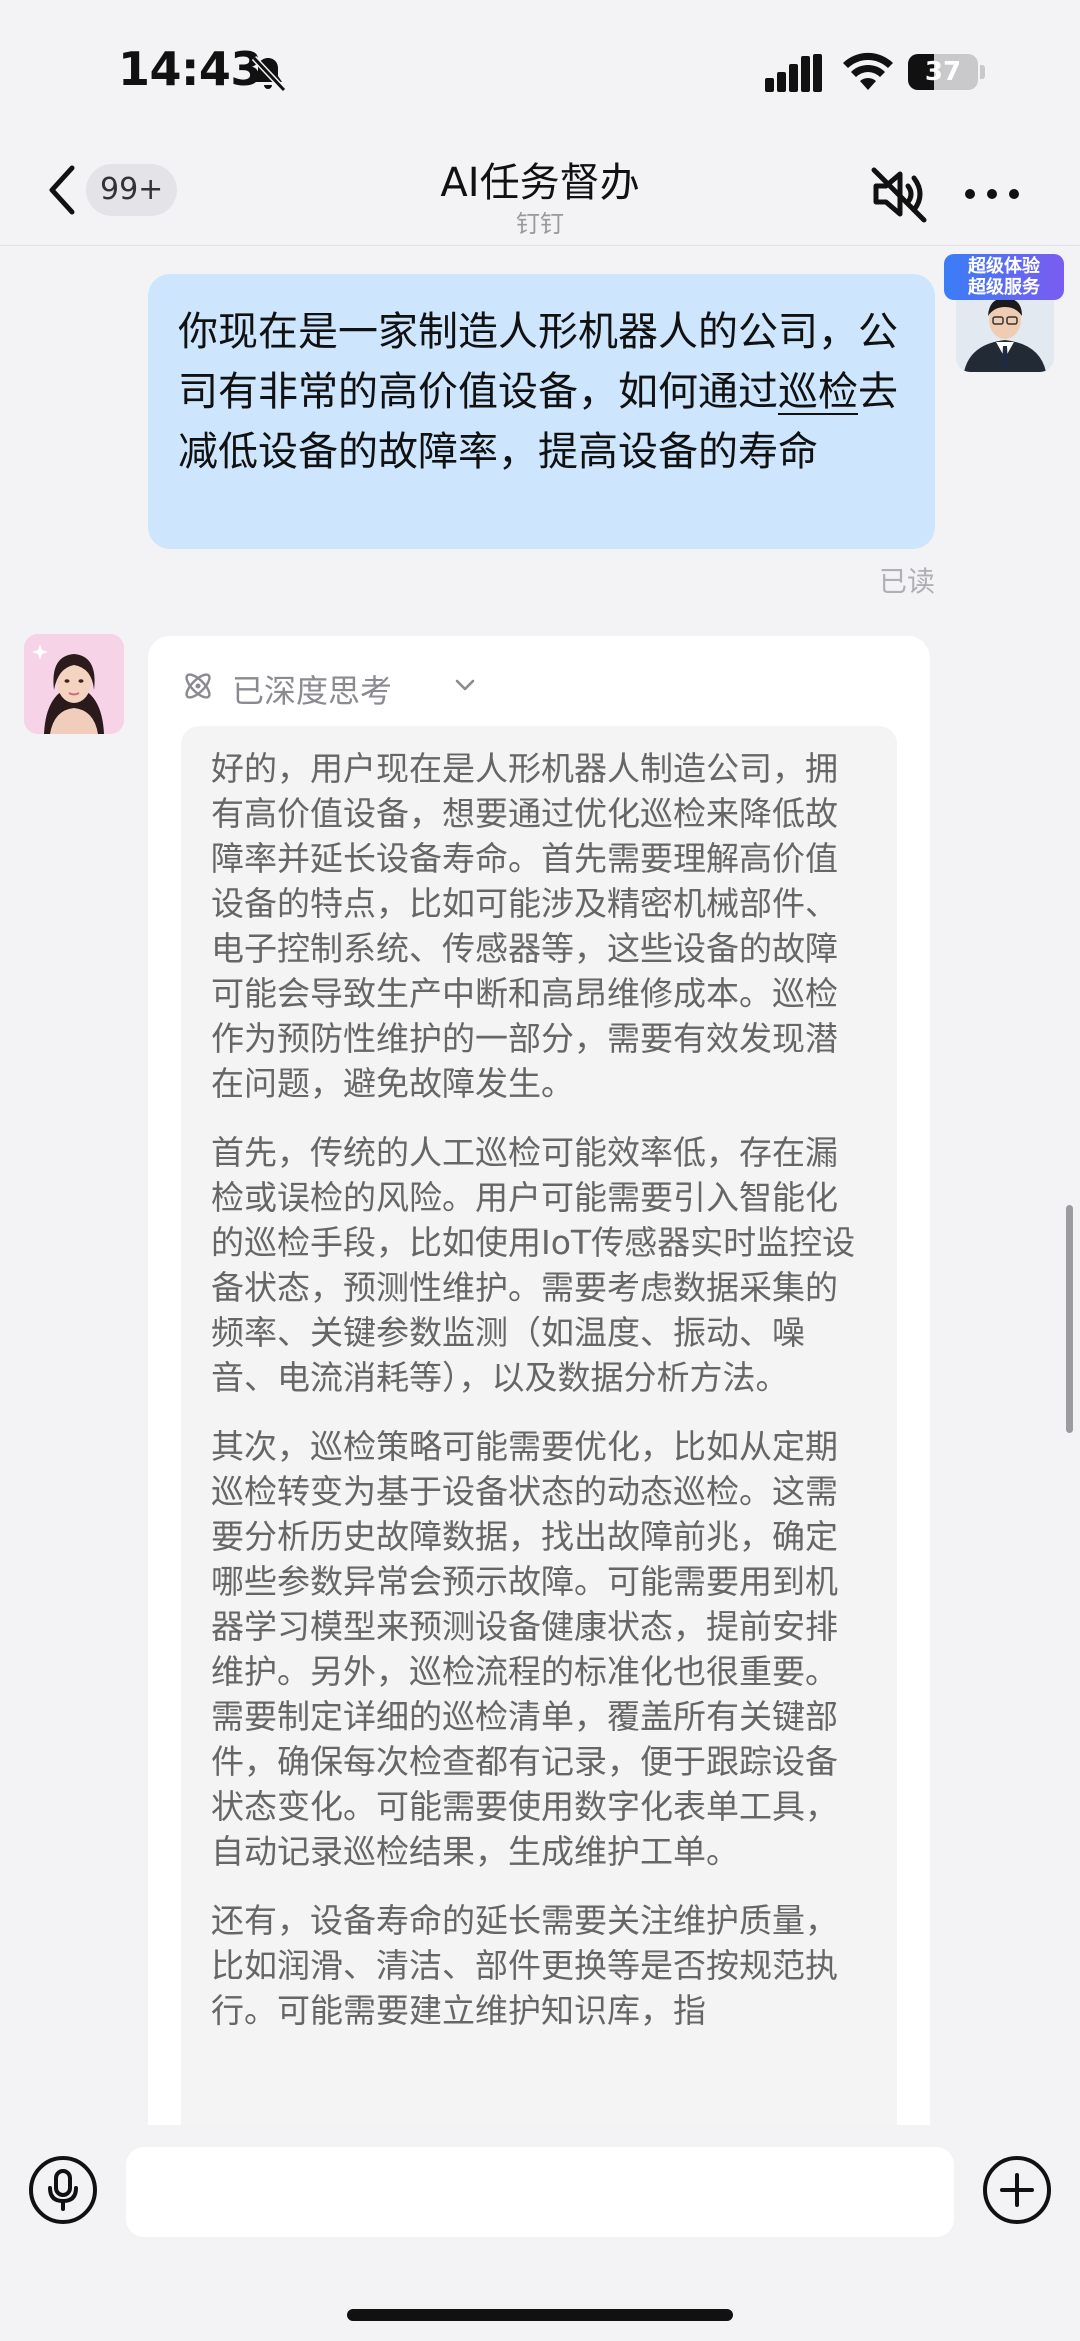  What do you see at coordinates (906, 581) in the screenshot?
I see `read-receipt: 已读` at bounding box center [906, 581].